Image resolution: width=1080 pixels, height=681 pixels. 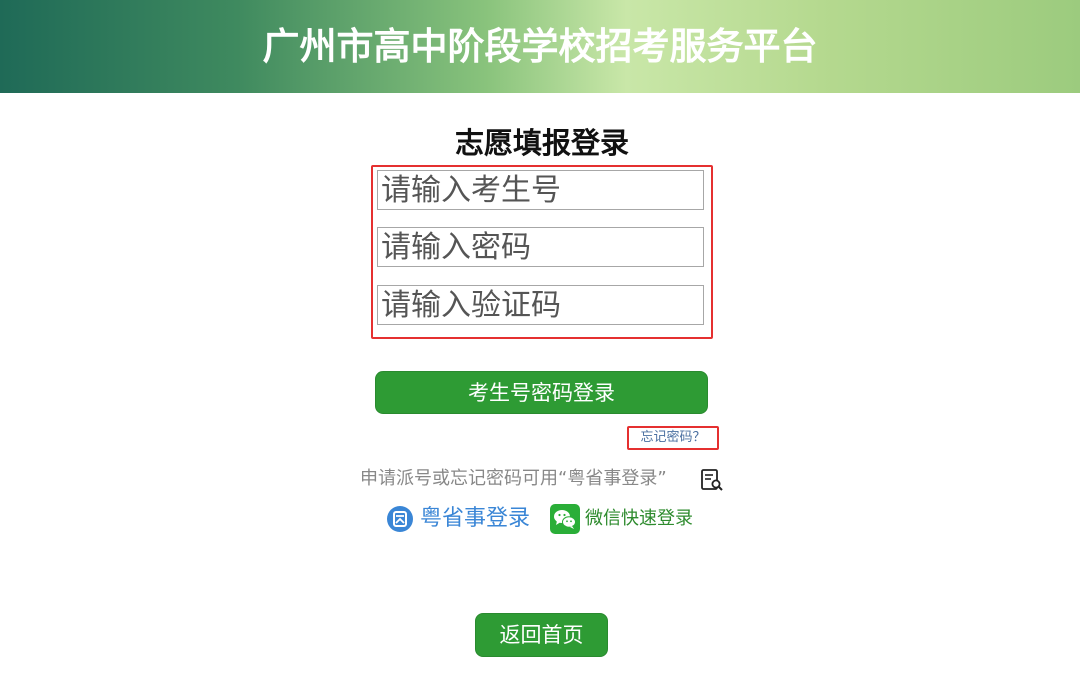 I want to click on forgot-password-link: 忘记密码？, so click(x=673, y=438).